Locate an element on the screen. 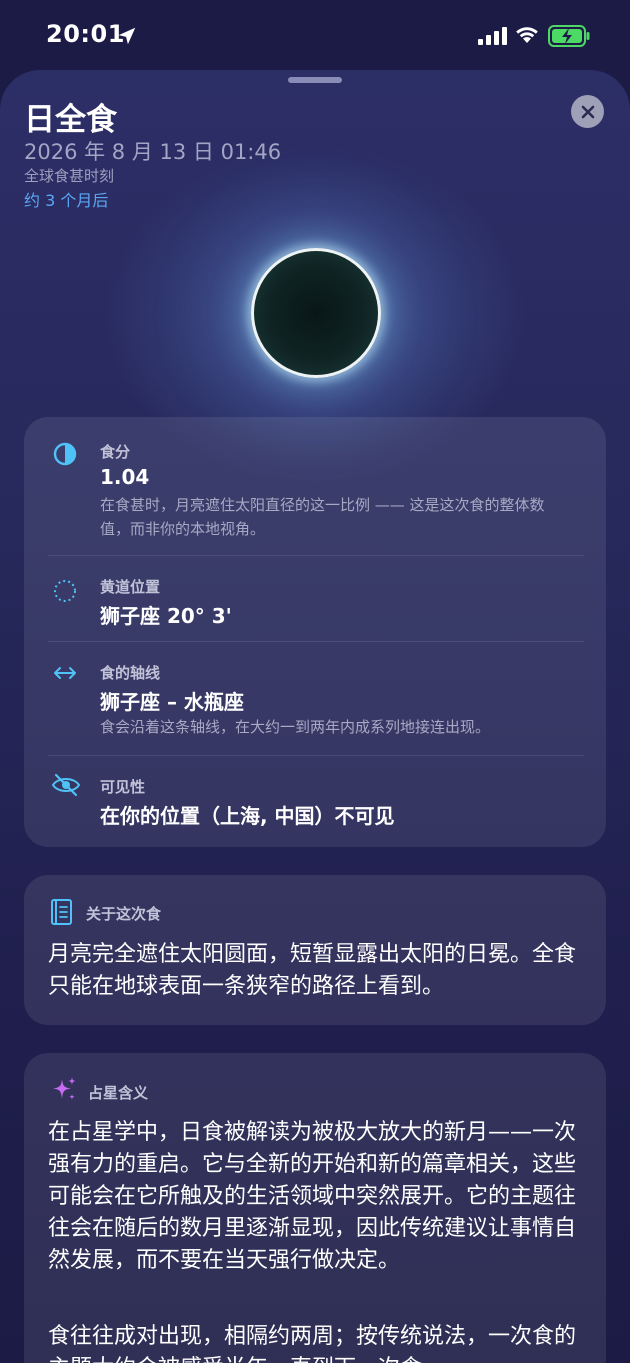 The height and width of the screenshot is (1363, 630). detail-value: 1.04 is located at coordinates (125, 477).